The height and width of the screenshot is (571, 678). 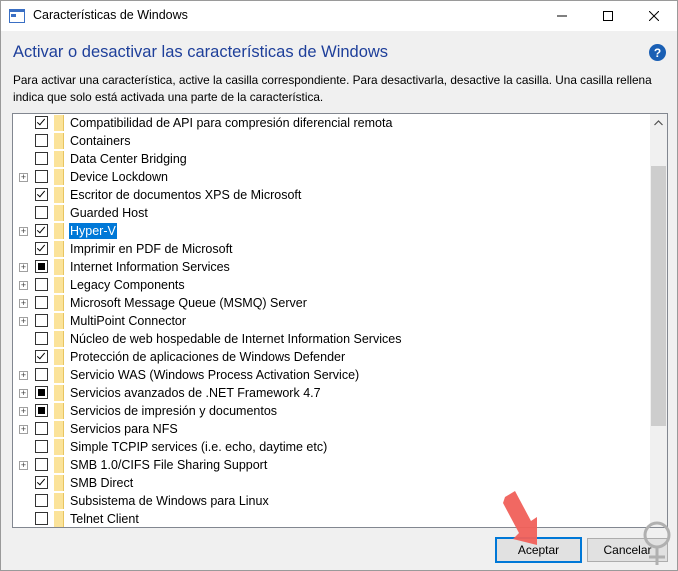 What do you see at coordinates (331, 411) in the screenshot?
I see `feature-row: + Servicios de impresión y documentos` at bounding box center [331, 411].